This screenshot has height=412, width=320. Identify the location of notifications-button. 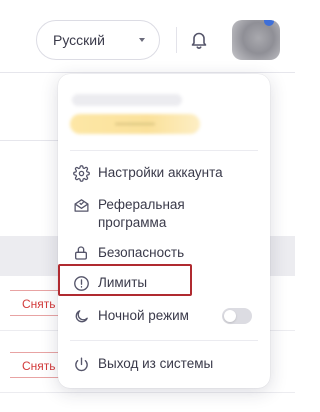
(199, 40).